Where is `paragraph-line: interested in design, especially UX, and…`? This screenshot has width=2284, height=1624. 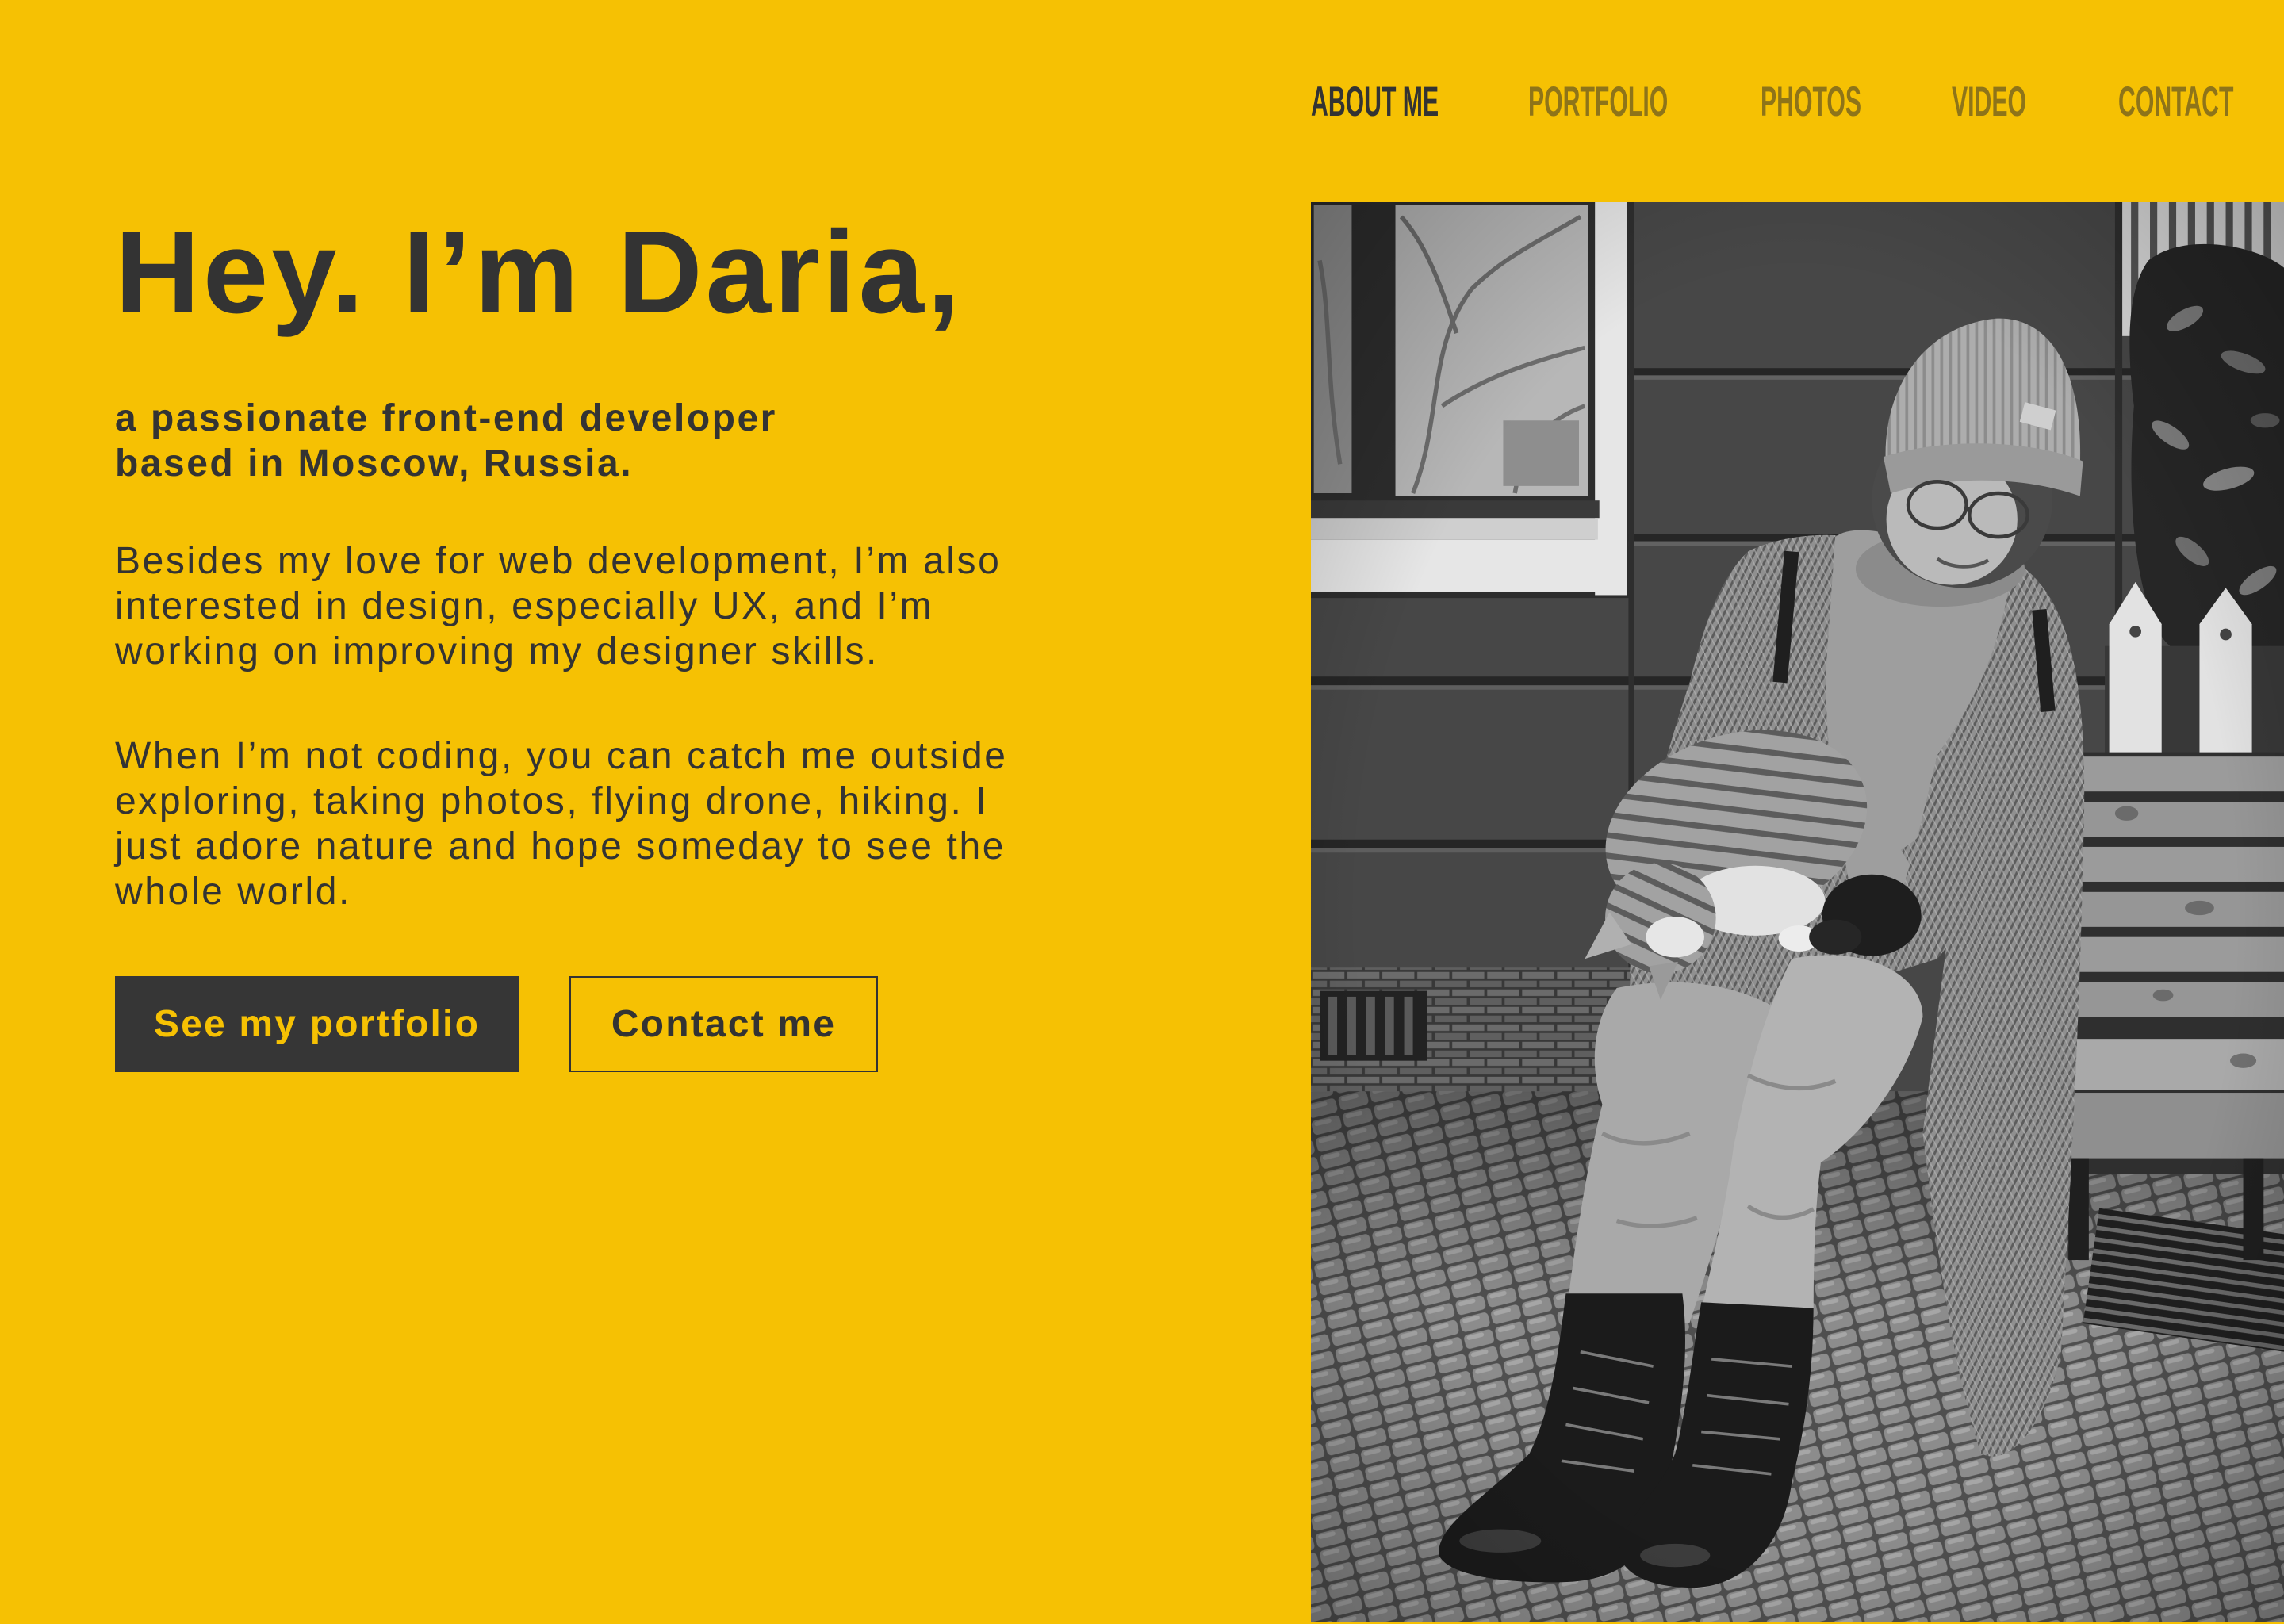 paragraph-line: interested in design, especially UX, and… is located at coordinates (524, 606).